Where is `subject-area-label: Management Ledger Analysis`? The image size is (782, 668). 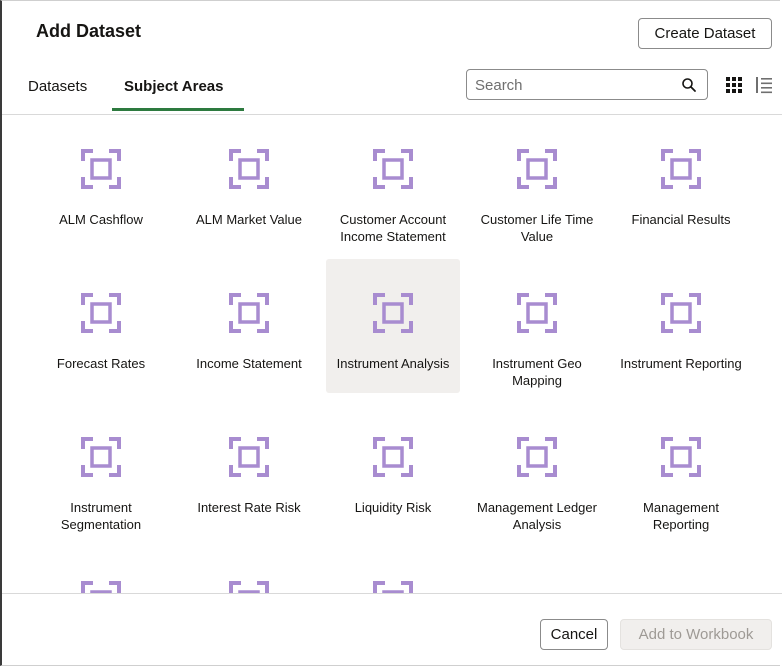 subject-area-label: Management Ledger Analysis is located at coordinates (537, 516).